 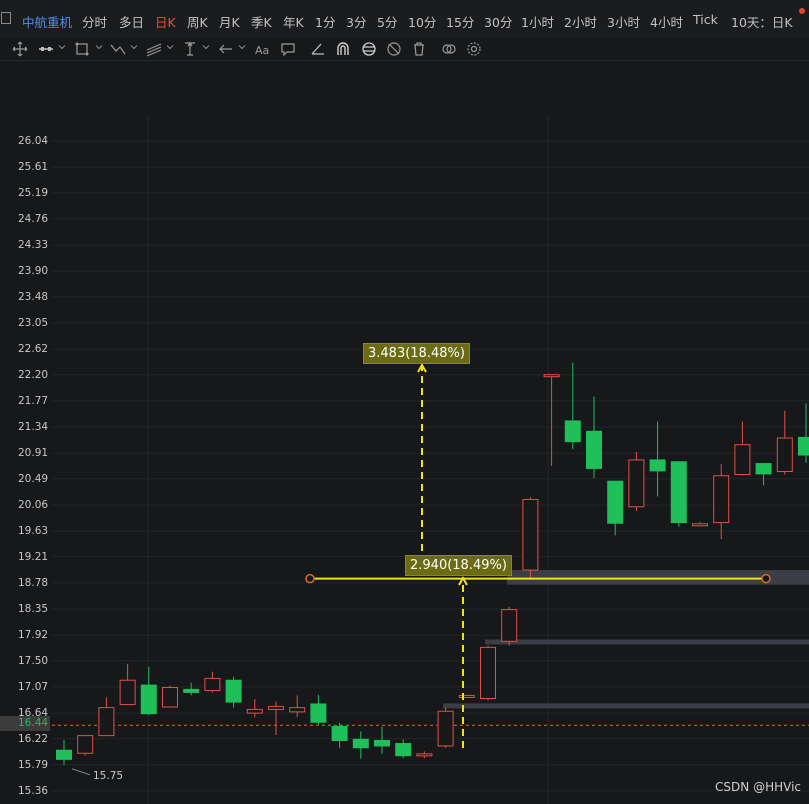 What do you see at coordinates (458, 565) in the screenshot?
I see `measure-label-mid: 2.940(18.49%)` at bounding box center [458, 565].